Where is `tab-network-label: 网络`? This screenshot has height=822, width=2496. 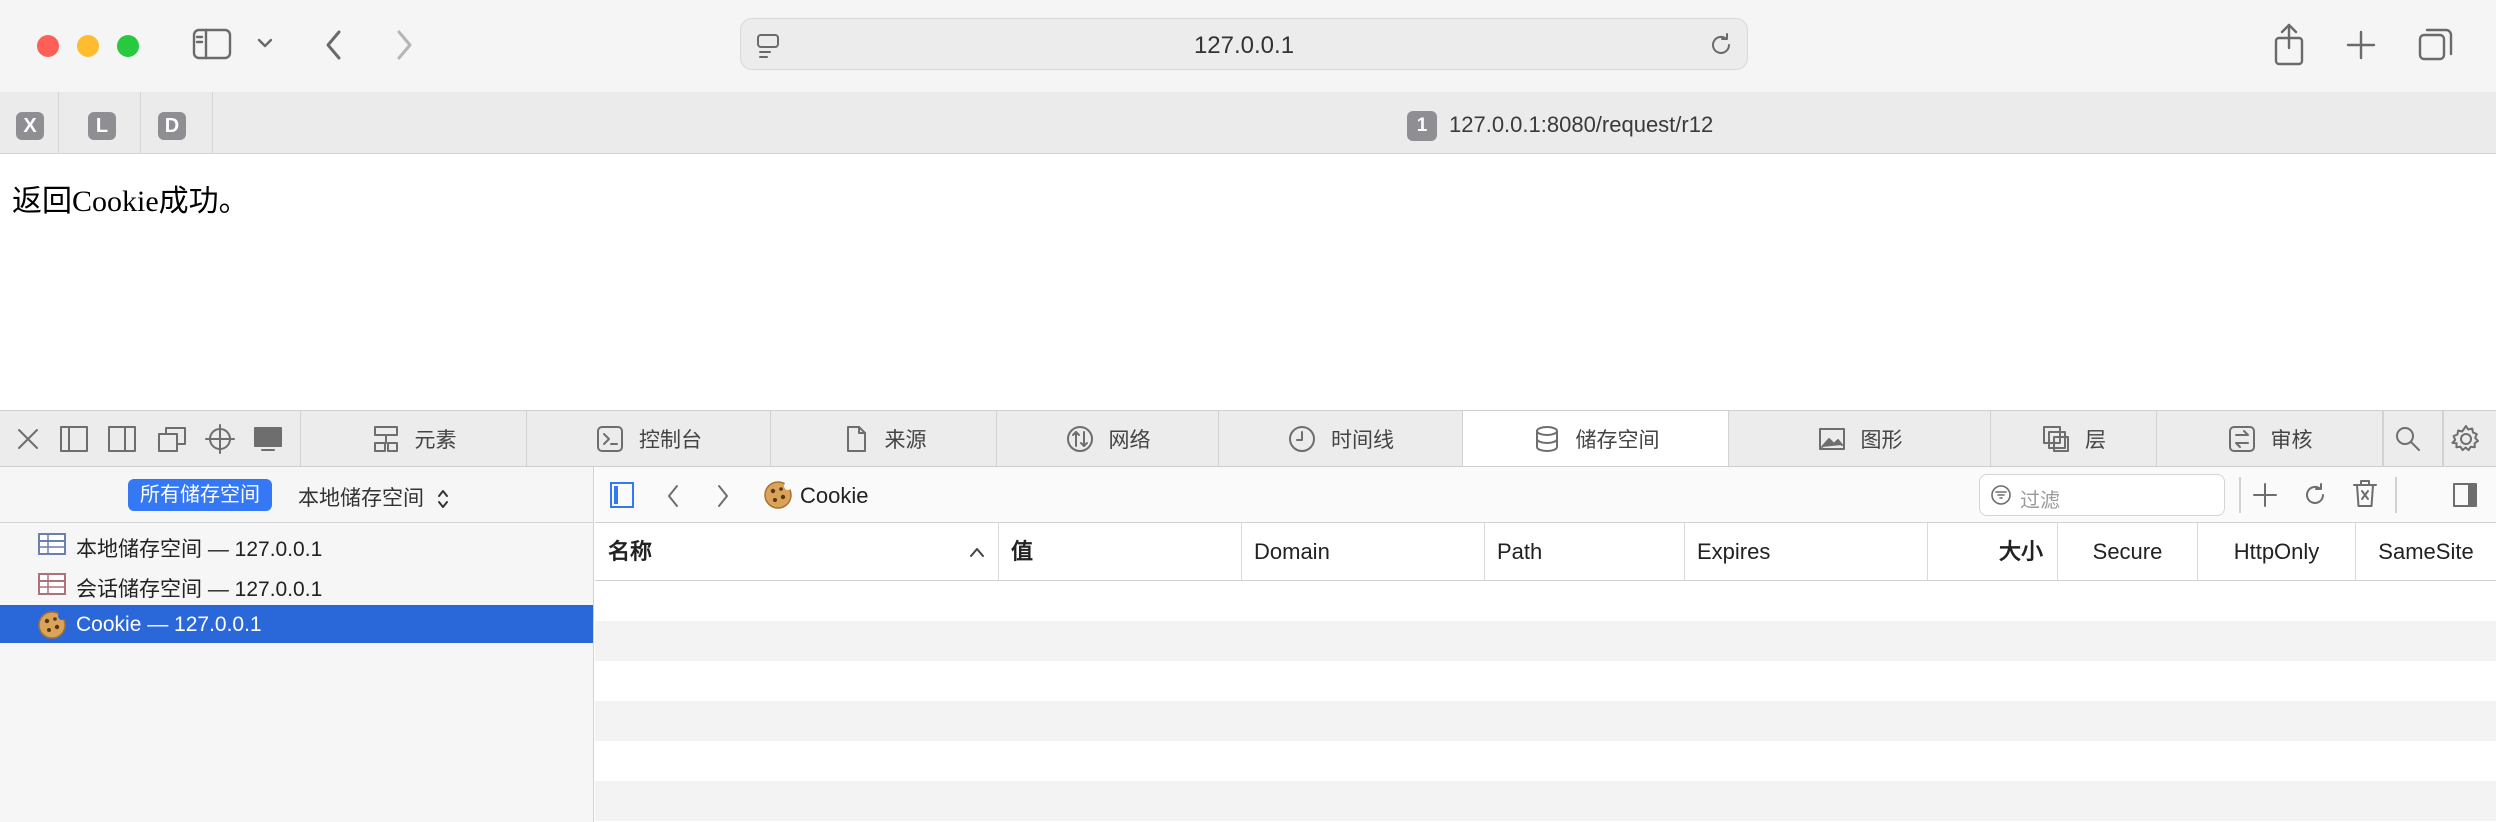
tab-network-label: 网络 is located at coordinates (1129, 440).